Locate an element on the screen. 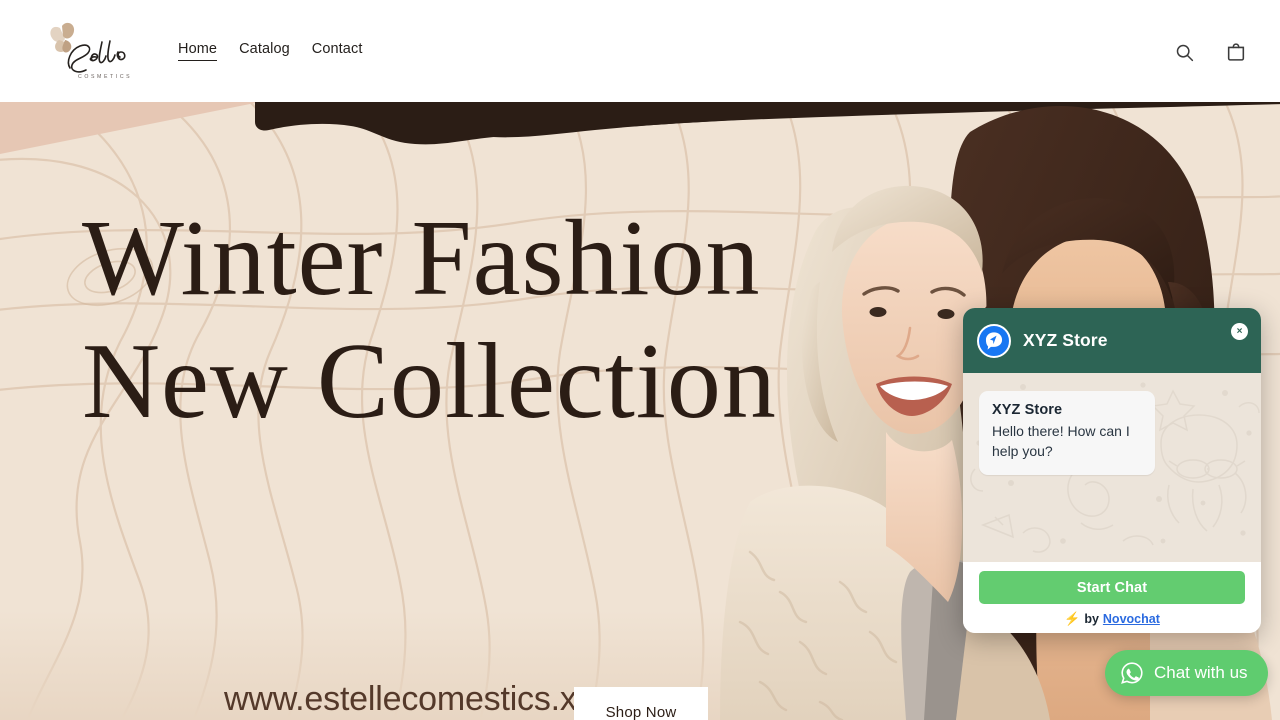 This screenshot has height=720, width=1280. whatsapp-icon is located at coordinates (1132, 673).